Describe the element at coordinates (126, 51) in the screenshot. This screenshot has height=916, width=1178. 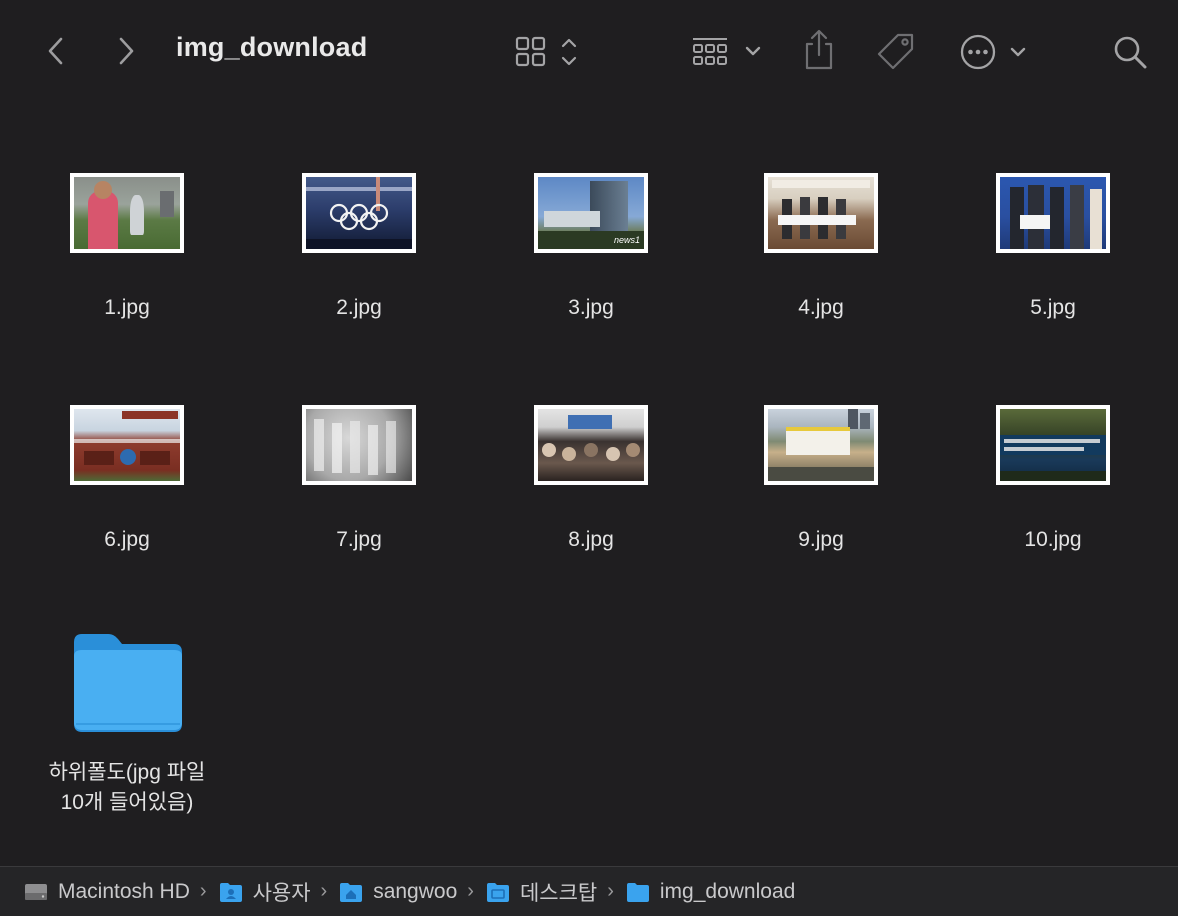
I see `chevron-right-icon` at that location.